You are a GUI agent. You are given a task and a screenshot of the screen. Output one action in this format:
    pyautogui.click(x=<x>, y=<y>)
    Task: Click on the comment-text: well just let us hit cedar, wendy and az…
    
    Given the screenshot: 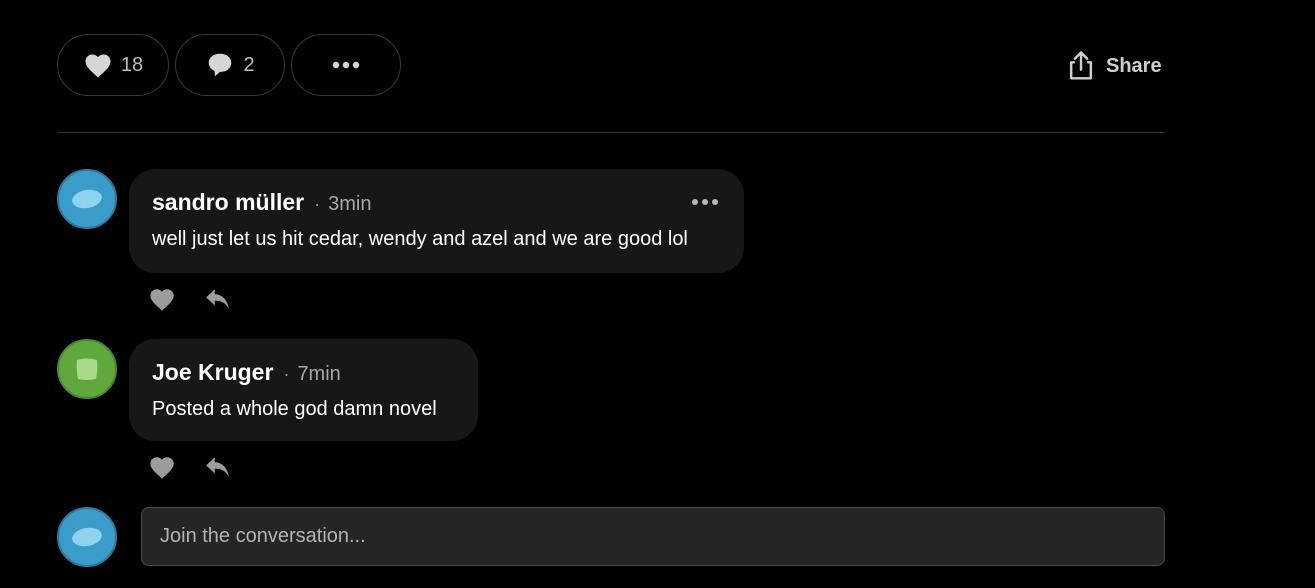 What is the action you would take?
    pyautogui.click(x=420, y=239)
    